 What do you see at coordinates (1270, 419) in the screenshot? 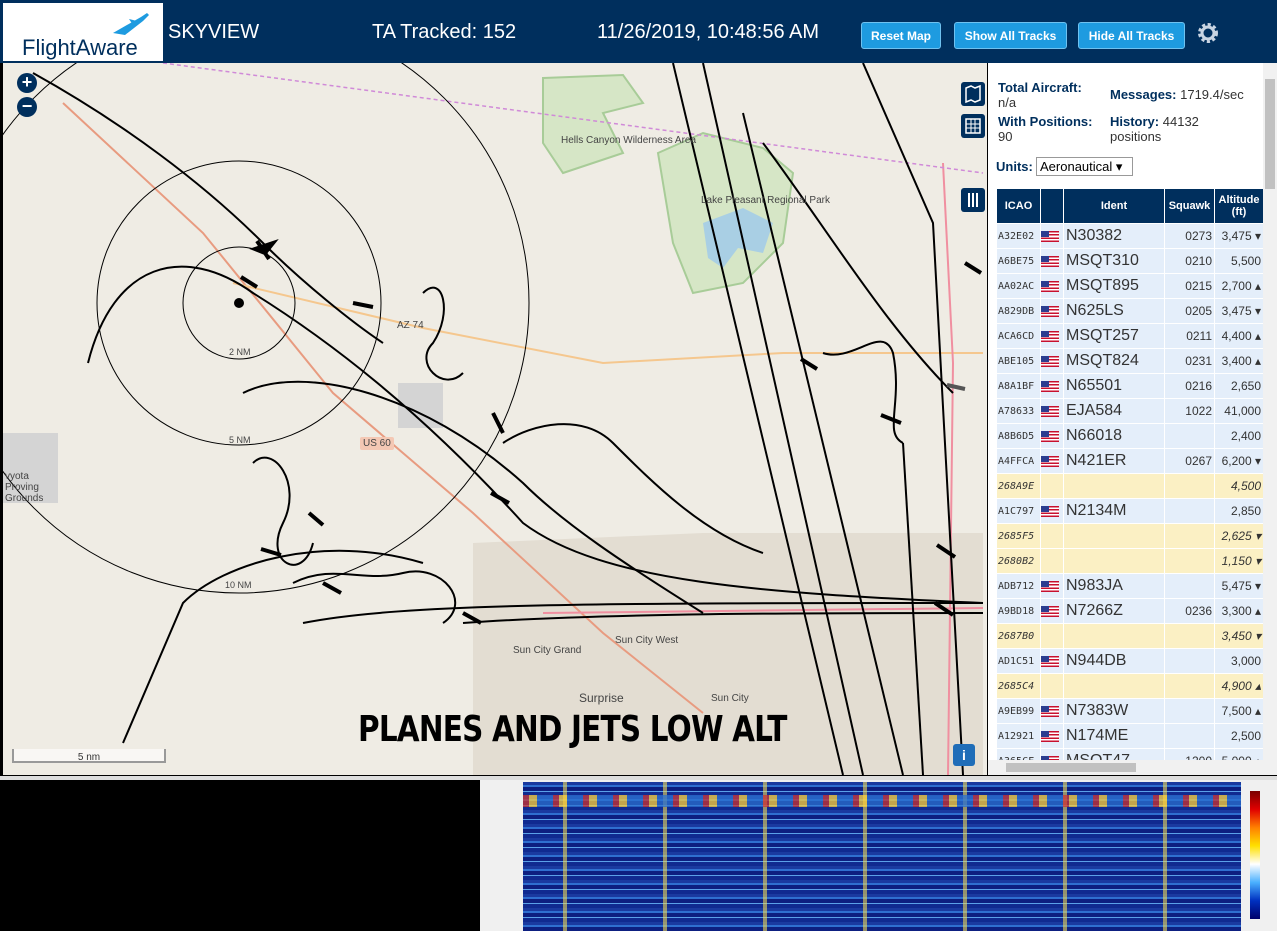
I see `vertical-scrollbar` at bounding box center [1270, 419].